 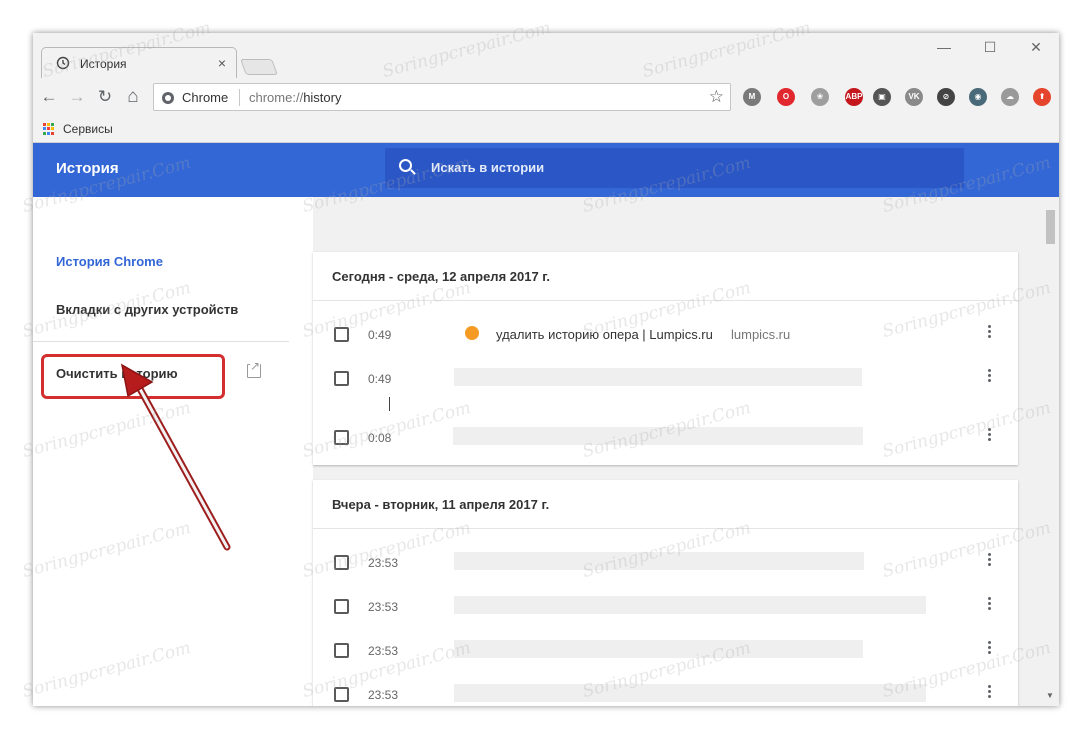 I want to click on address-separator, so click(x=239, y=97).